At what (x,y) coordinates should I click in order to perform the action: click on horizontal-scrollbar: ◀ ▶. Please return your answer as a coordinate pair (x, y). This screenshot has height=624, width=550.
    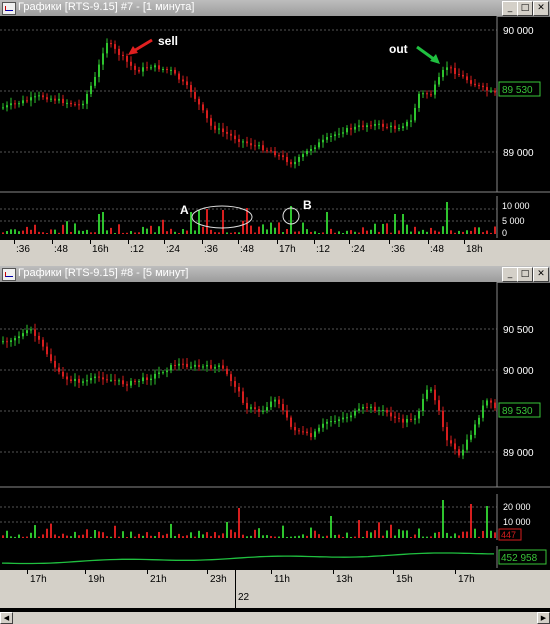
    Looking at the image, I should click on (275, 618).